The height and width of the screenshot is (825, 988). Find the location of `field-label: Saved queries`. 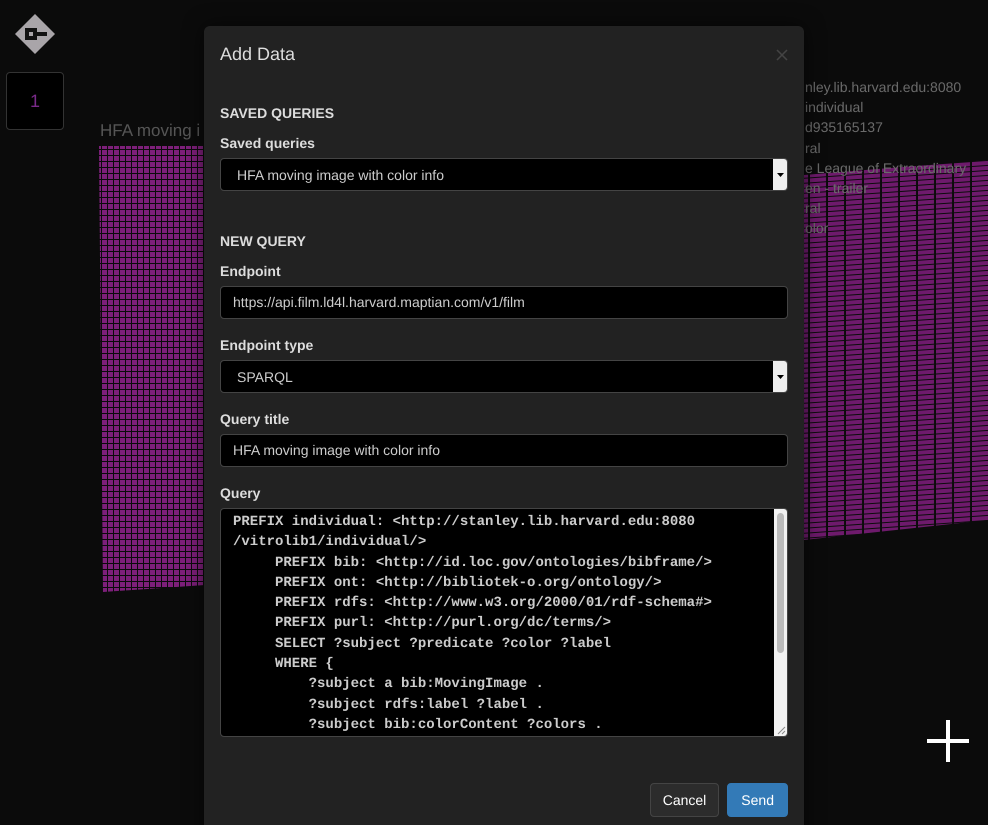

field-label: Saved queries is located at coordinates (267, 143).